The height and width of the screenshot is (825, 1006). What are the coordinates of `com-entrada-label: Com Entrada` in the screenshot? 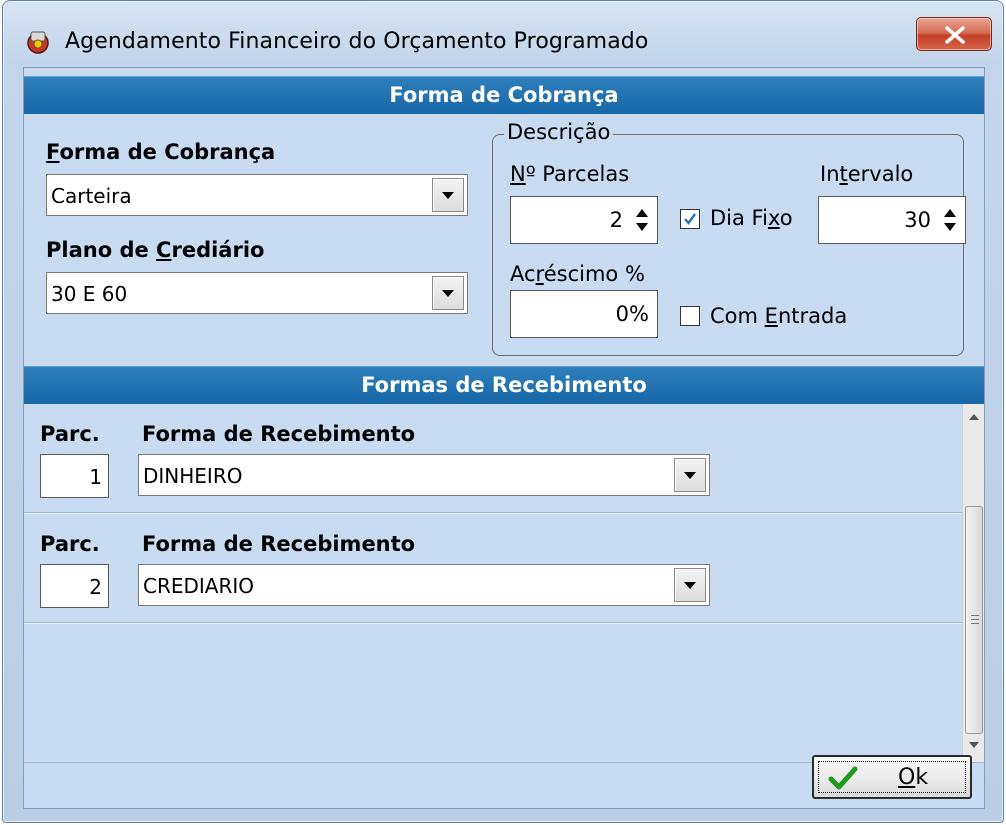 It's located at (778, 316).